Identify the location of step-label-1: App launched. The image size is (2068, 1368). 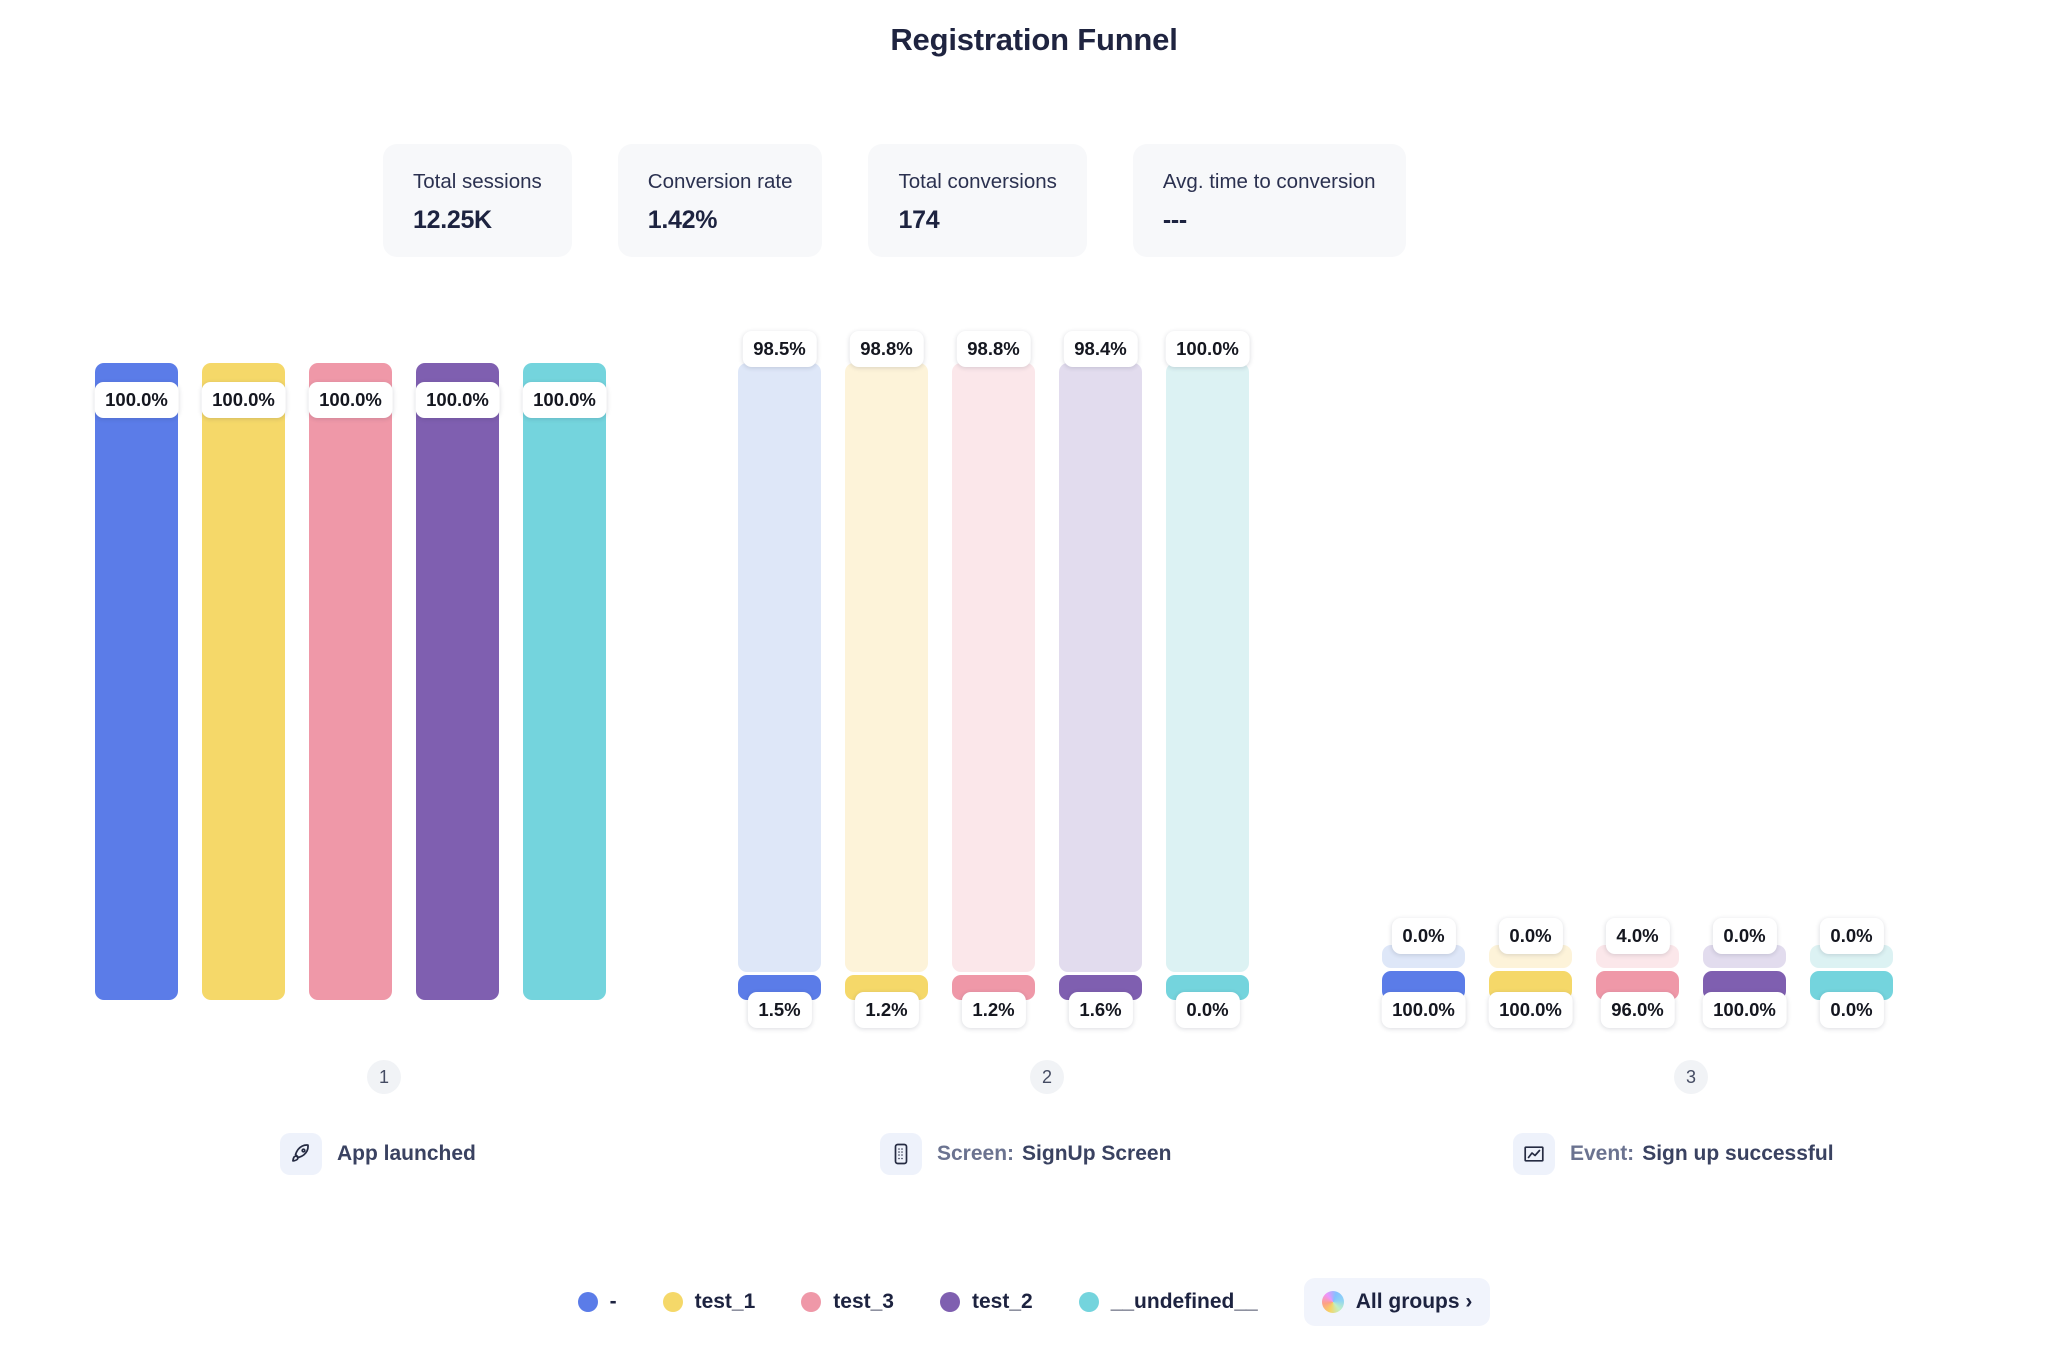
(406, 1154).